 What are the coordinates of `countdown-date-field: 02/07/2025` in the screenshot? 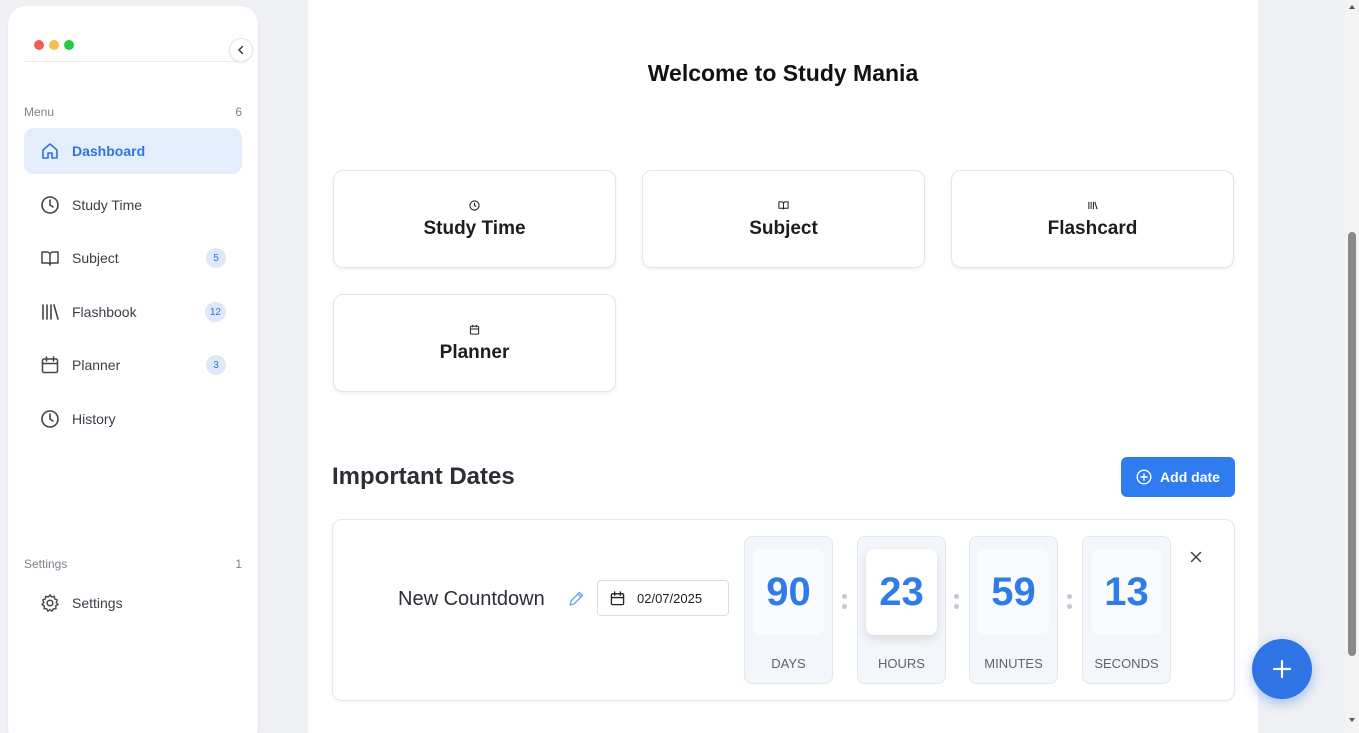 It's located at (663, 598).